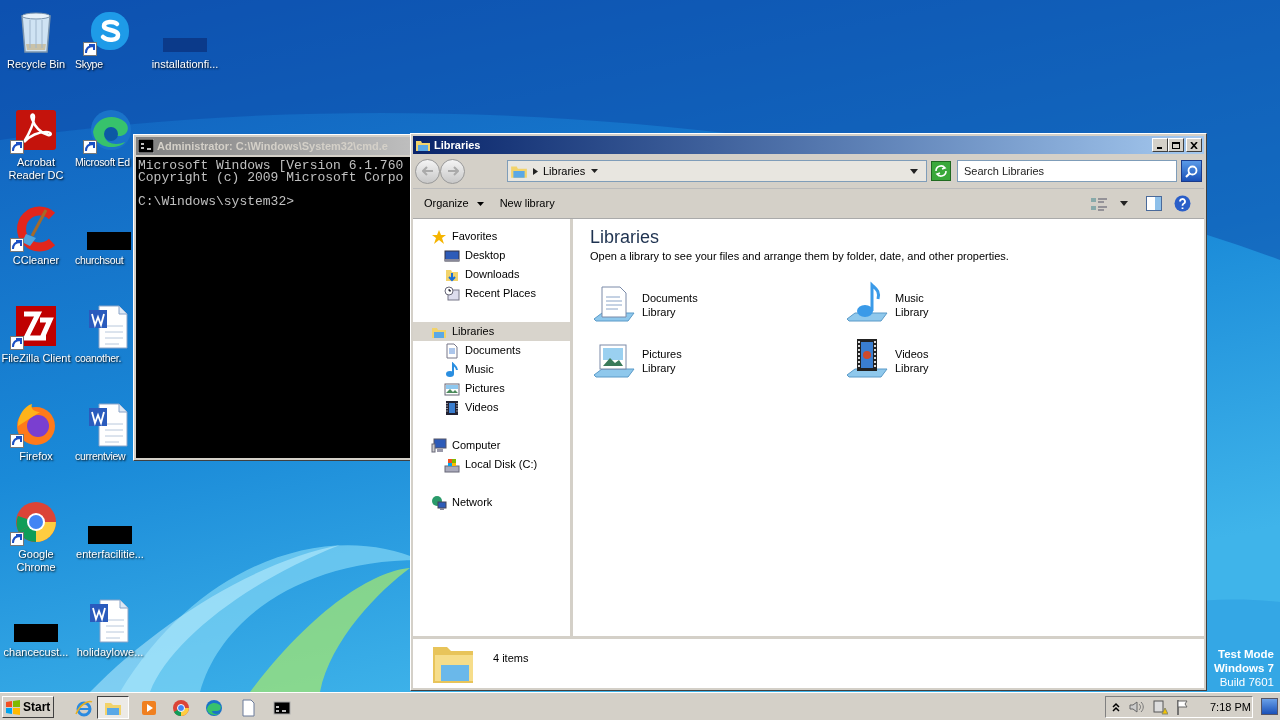 The image size is (1280, 720). I want to click on library-item: Videos Library, so click(969, 361).